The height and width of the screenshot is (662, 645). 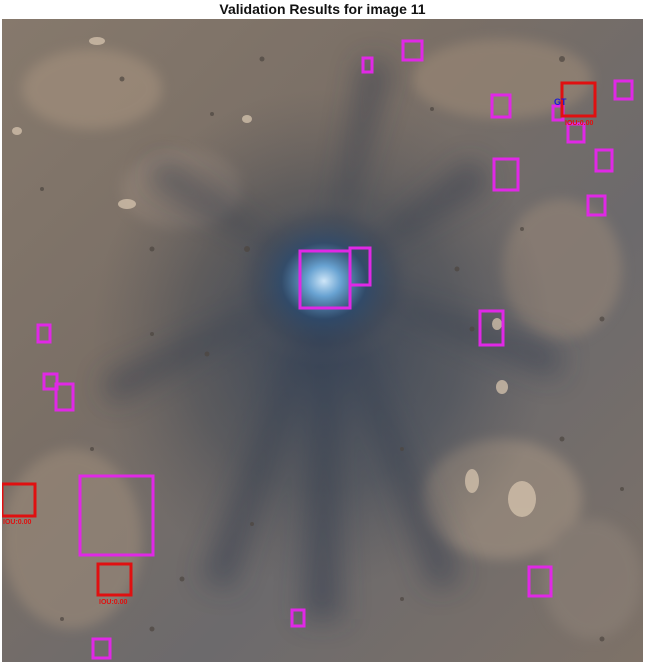 I want to click on figure-title: Validation Results for image 11, so click(x=322, y=9).